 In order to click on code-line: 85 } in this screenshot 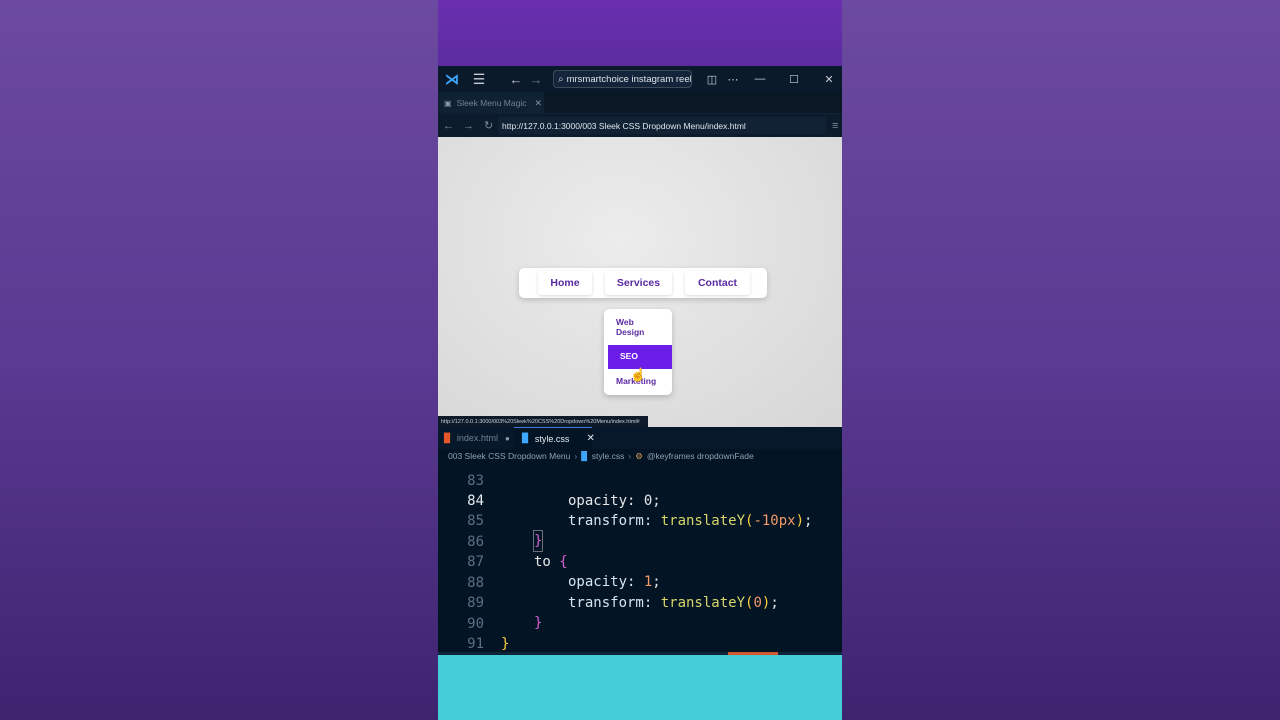, I will do `click(640, 521)`.